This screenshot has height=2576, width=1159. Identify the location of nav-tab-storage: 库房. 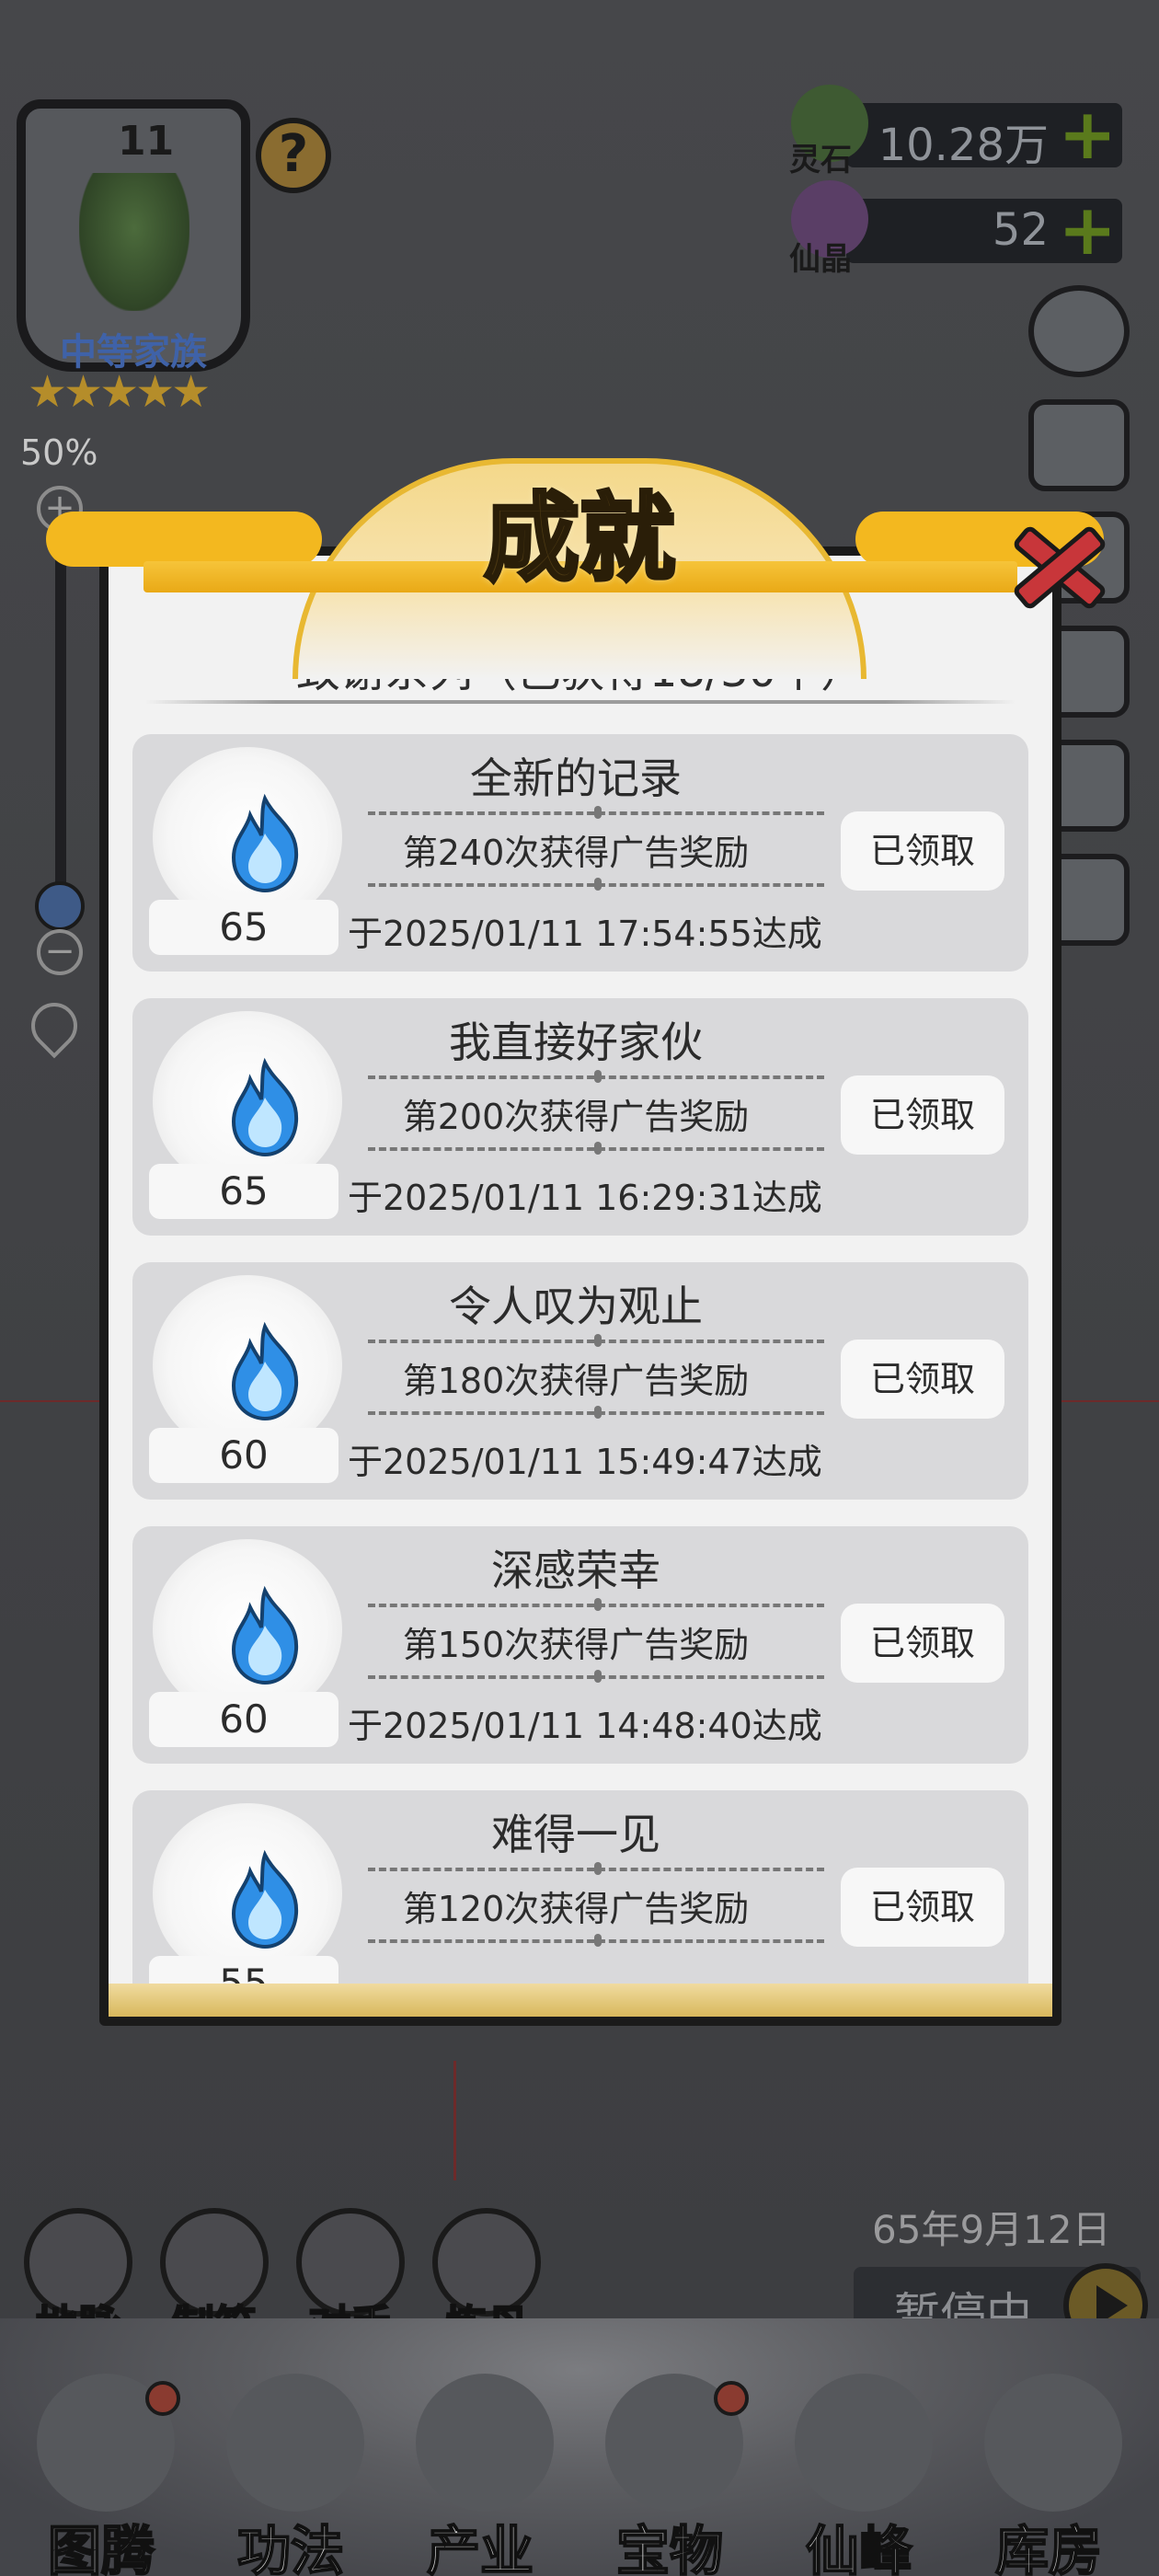
(1049, 2475).